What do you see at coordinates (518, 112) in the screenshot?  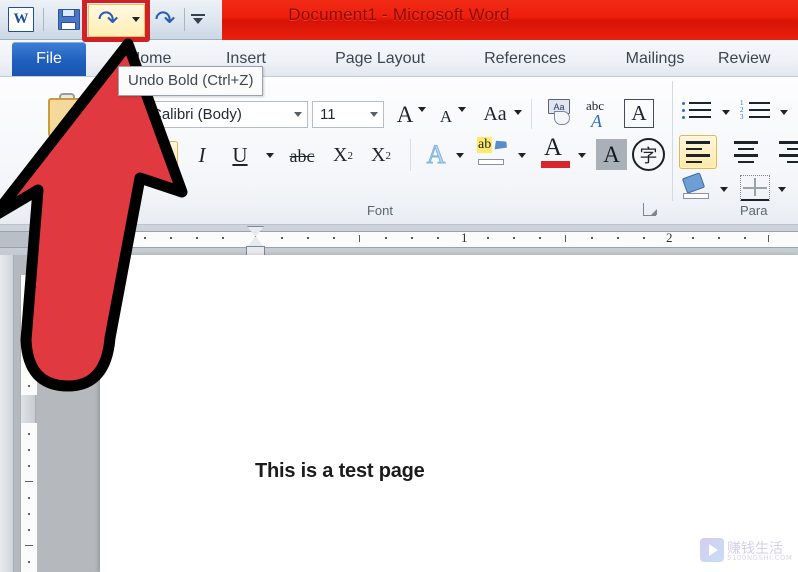 I see `change-case-caret-icon` at bounding box center [518, 112].